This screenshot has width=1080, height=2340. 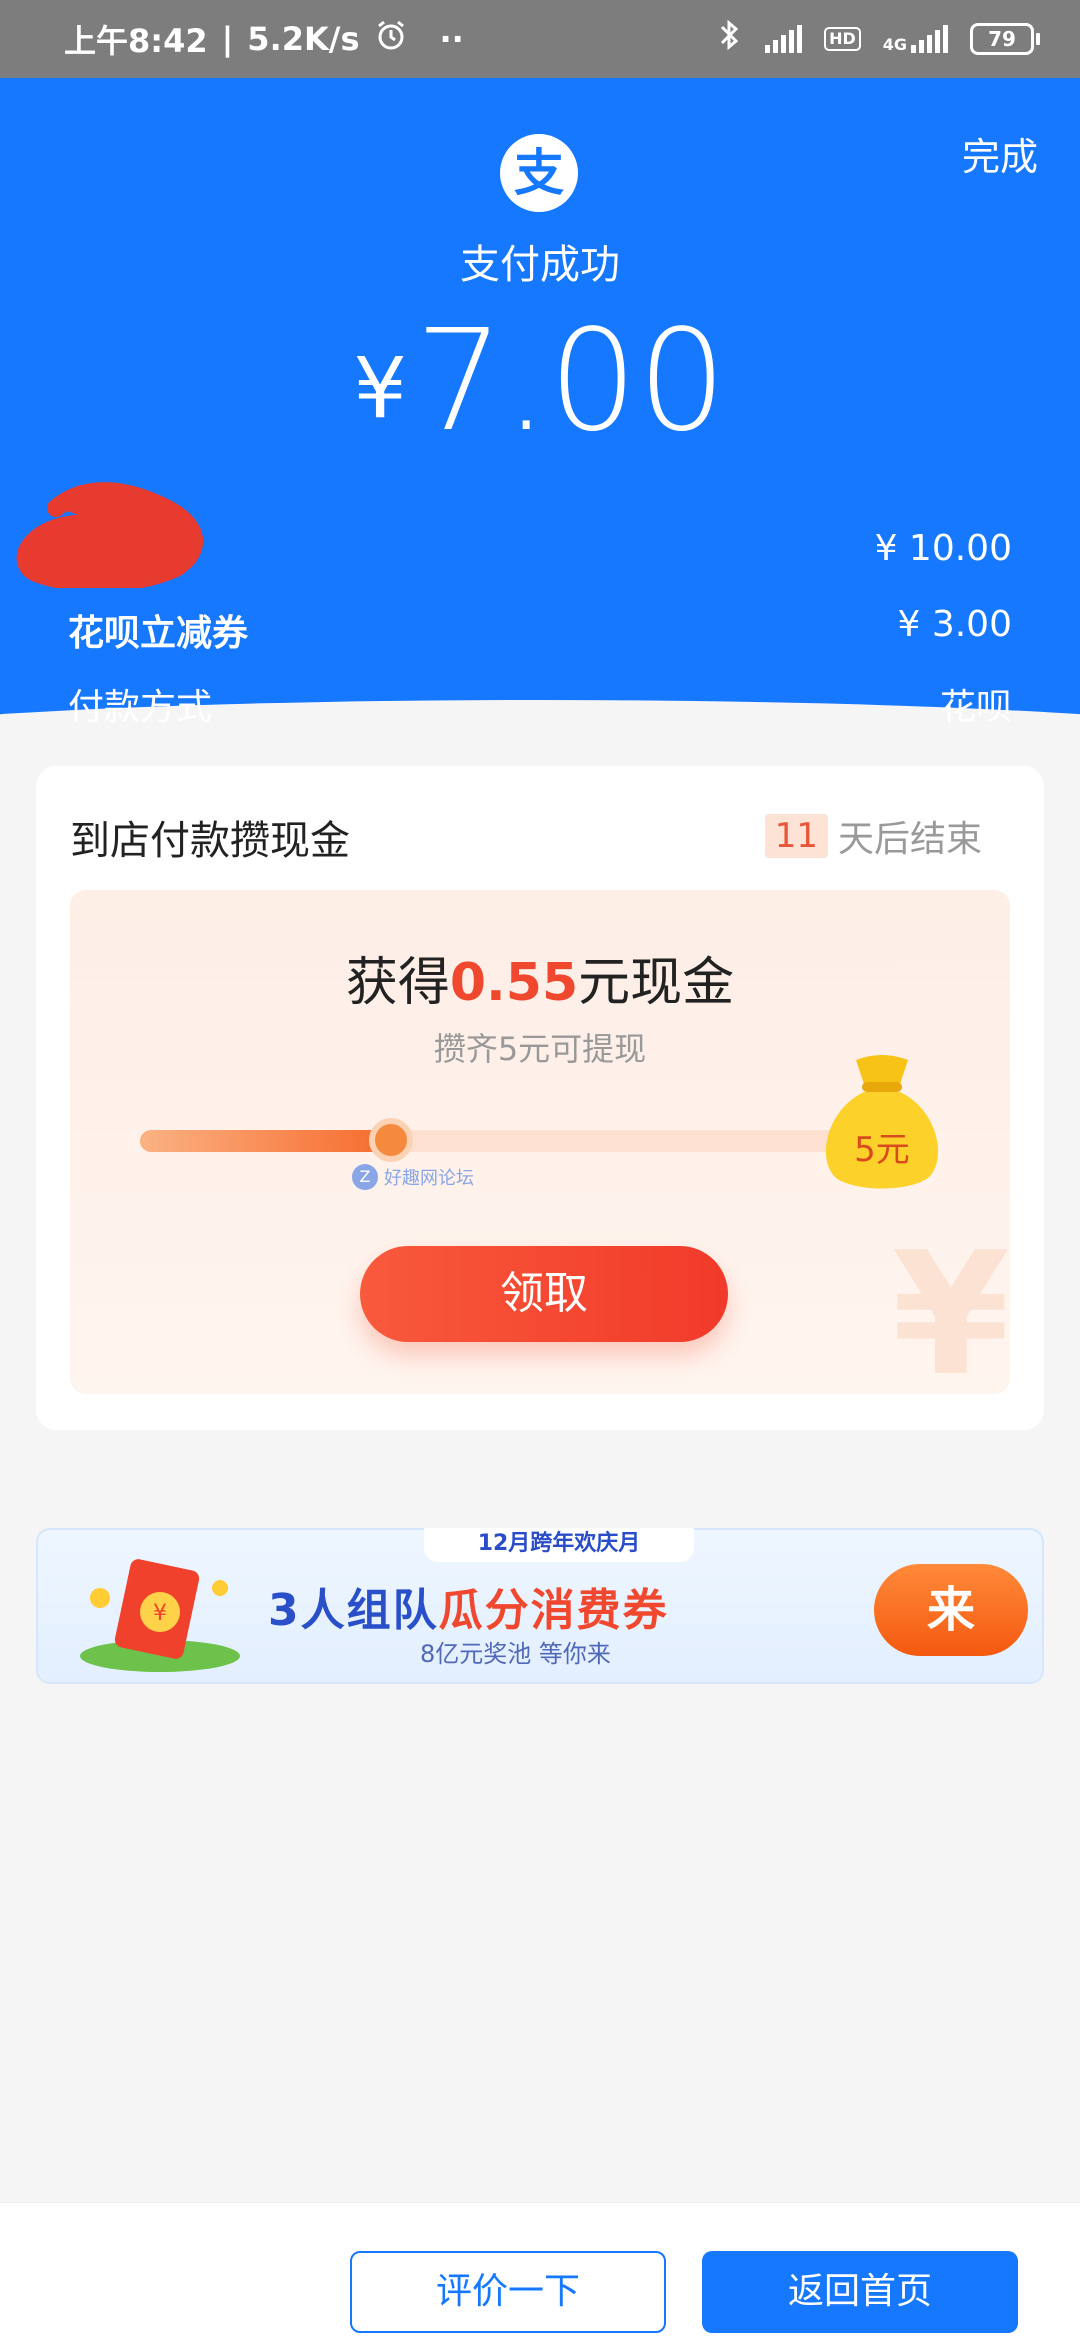 What do you see at coordinates (1002, 39) in the screenshot?
I see `battery-level: 79` at bounding box center [1002, 39].